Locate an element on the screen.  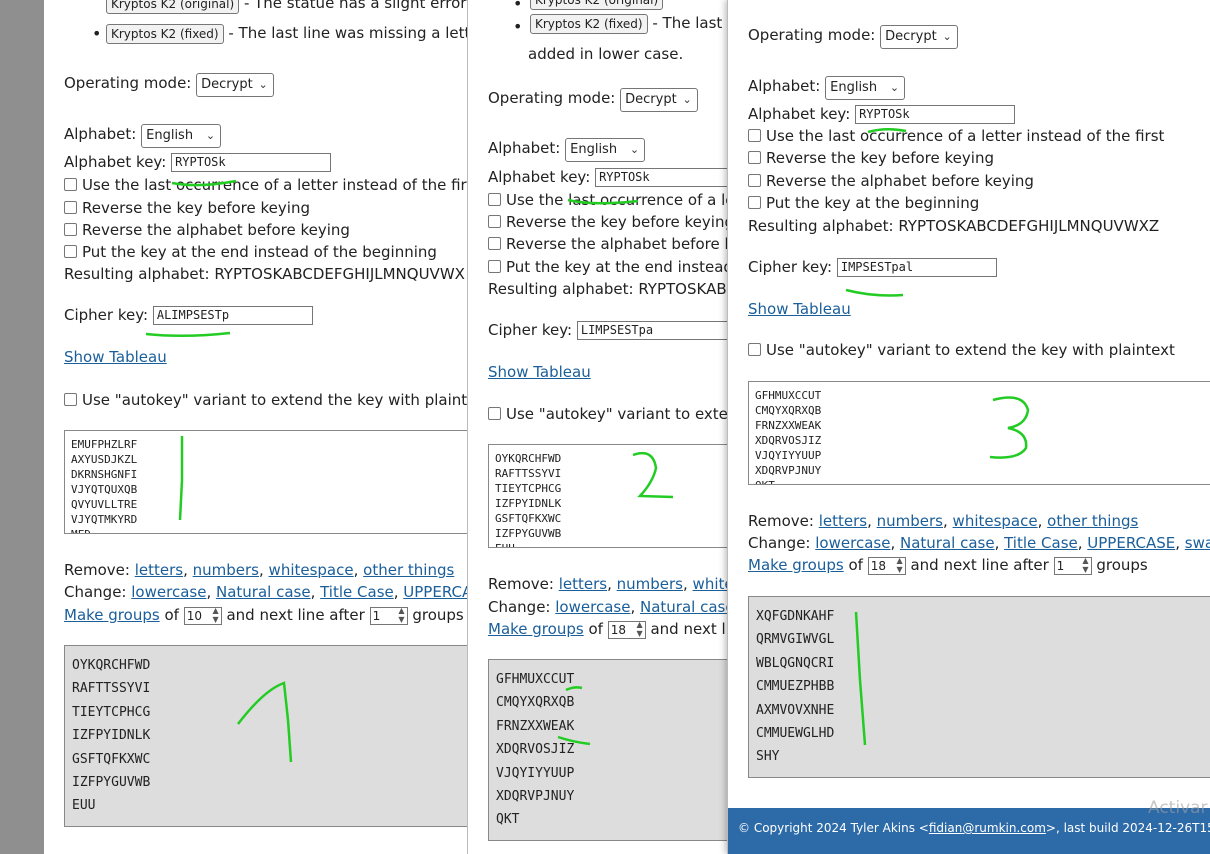
uppercase-link: UPPERCASE is located at coordinates (1131, 543).